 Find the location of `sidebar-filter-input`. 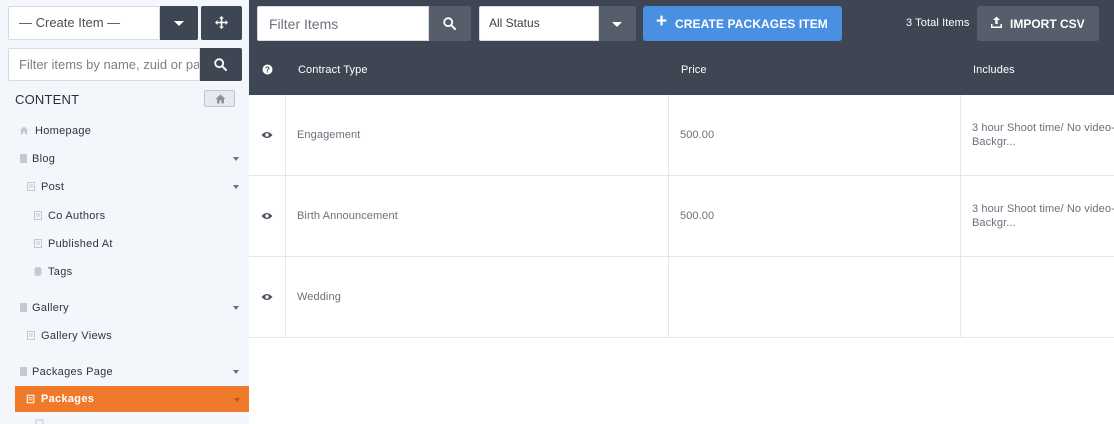

sidebar-filter-input is located at coordinates (104, 64).